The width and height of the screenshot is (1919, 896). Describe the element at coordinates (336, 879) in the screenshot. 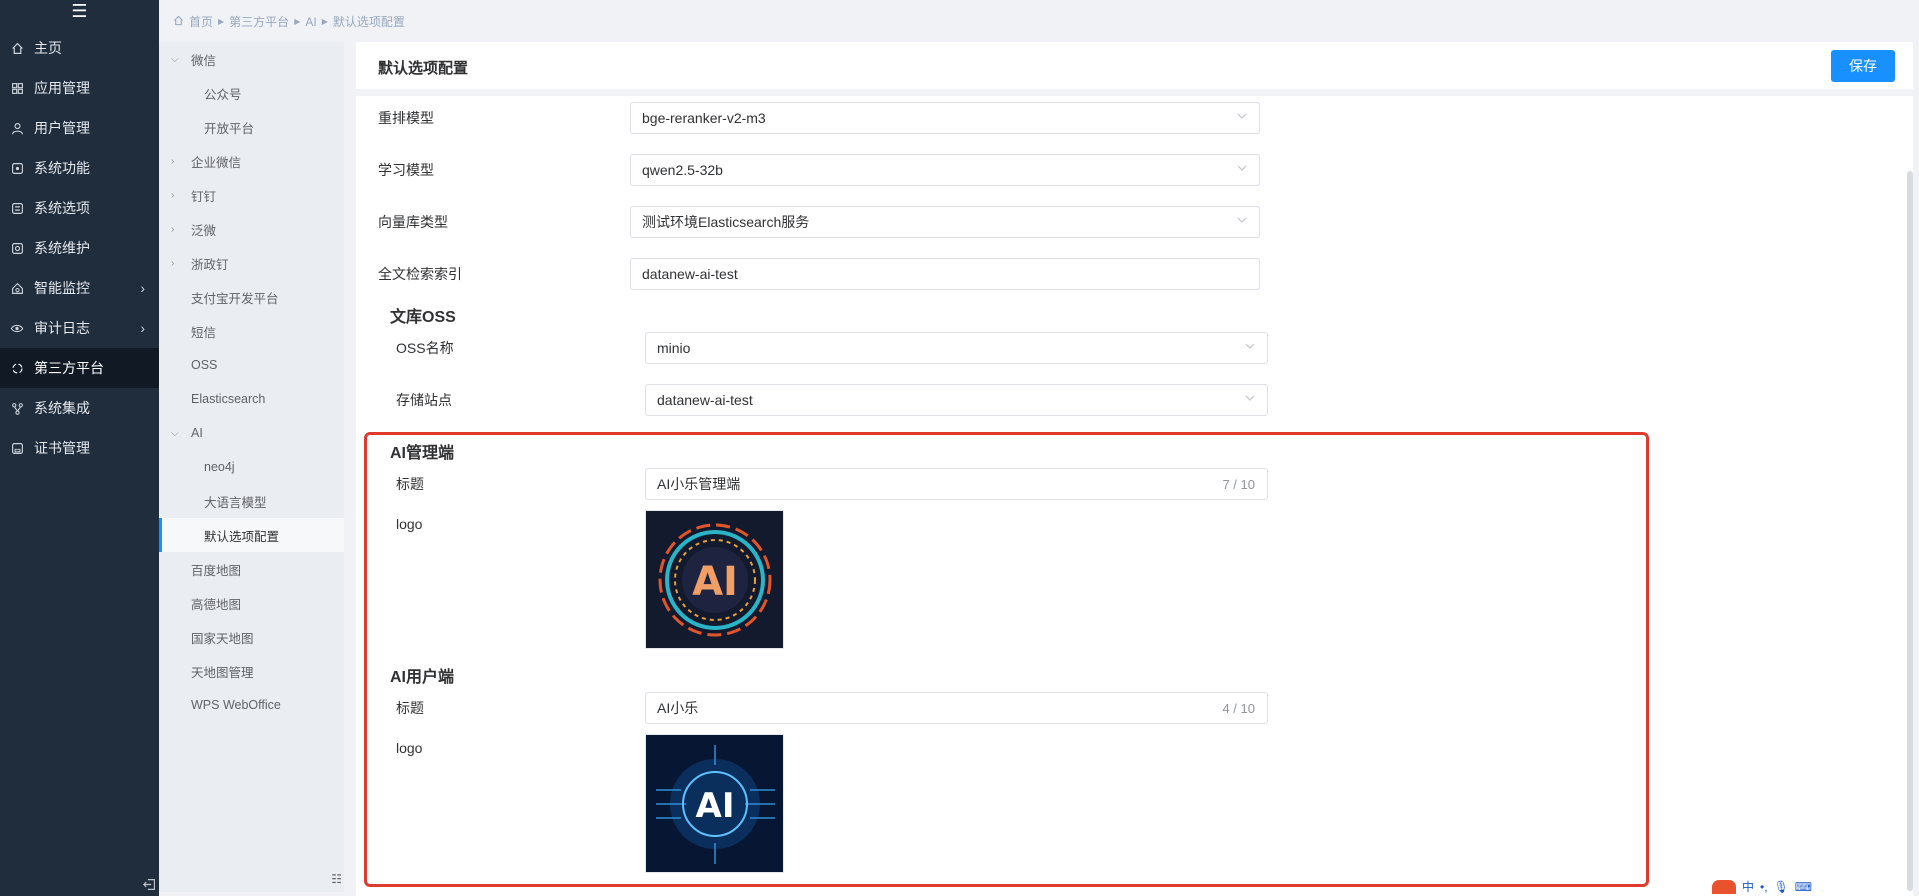

I see `collapse-subnav-icon: ☷` at that location.